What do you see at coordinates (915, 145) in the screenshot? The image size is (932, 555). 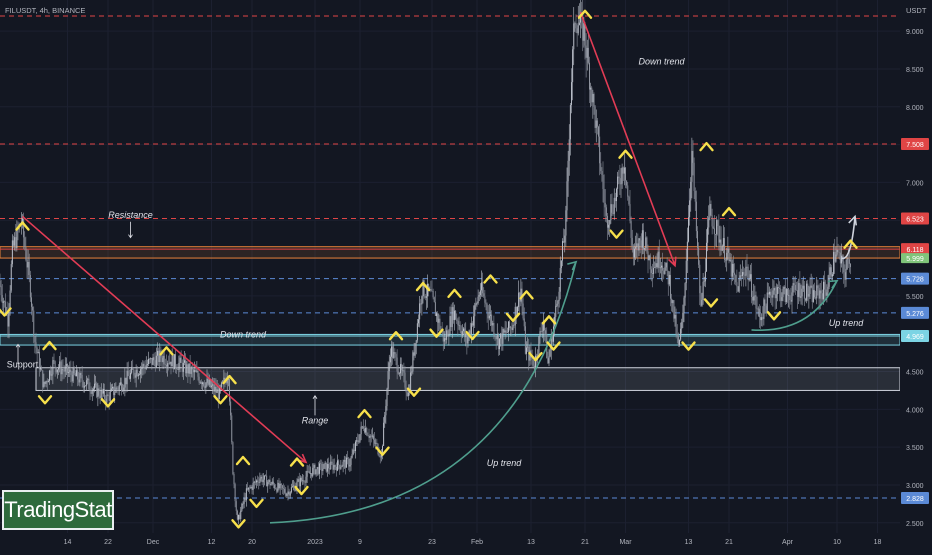 I see `price-level-tag-label: 7.508` at bounding box center [915, 145].